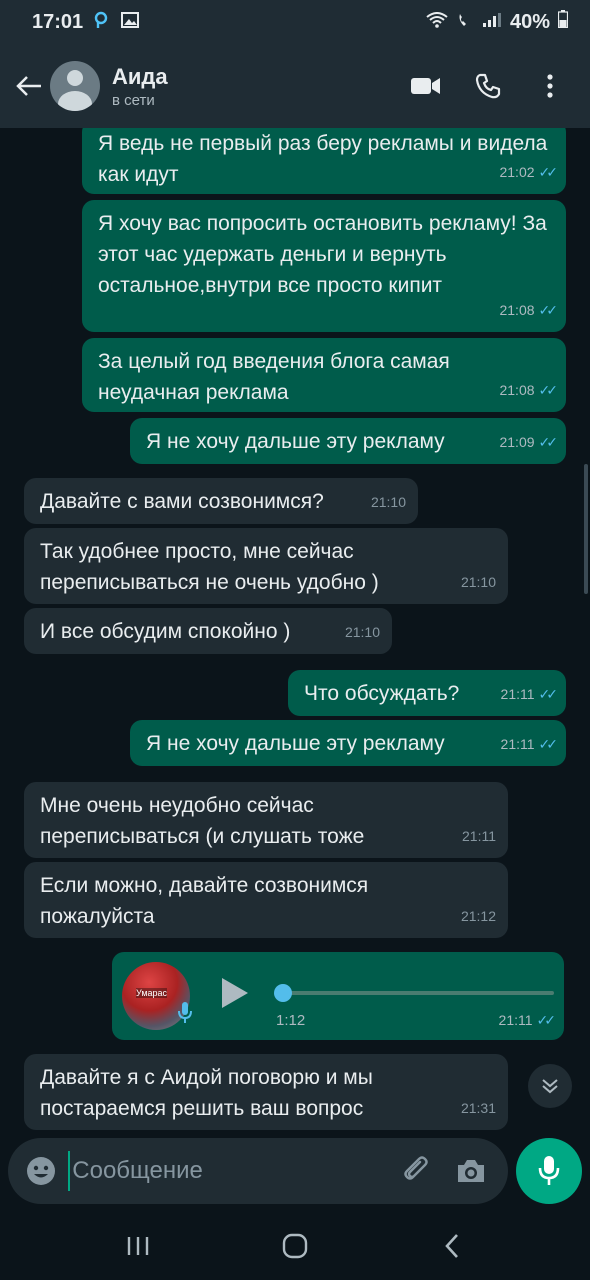  Describe the element at coordinates (235, 993) in the screenshot. I see `play-icon` at that location.